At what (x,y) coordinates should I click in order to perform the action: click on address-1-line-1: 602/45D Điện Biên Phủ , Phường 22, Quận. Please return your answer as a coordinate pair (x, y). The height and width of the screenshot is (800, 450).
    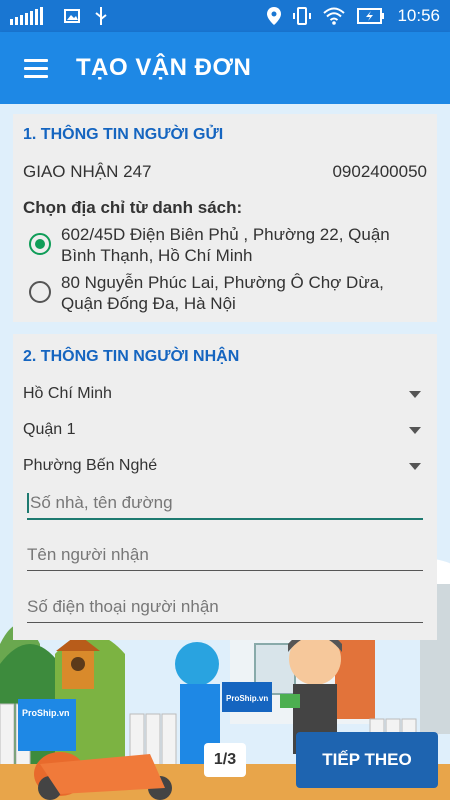
    Looking at the image, I should click on (225, 234).